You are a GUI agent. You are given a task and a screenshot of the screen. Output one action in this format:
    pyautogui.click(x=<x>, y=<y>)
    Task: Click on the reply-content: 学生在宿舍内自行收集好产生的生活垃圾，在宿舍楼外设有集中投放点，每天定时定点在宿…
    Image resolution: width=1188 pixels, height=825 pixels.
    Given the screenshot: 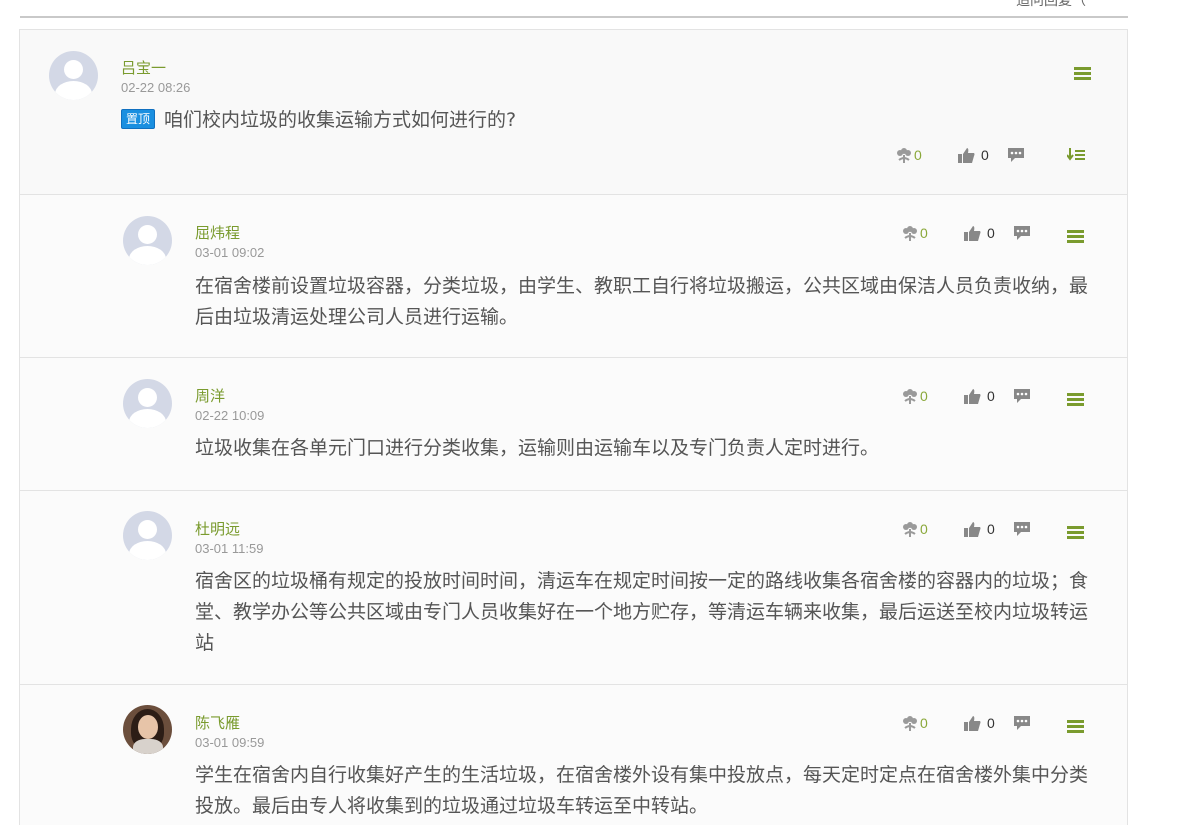 What is the action you would take?
    pyautogui.click(x=642, y=790)
    